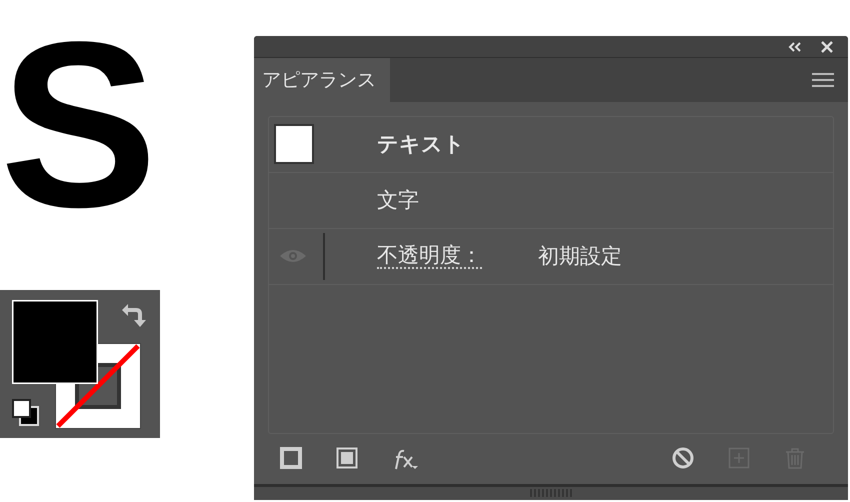  I want to click on opacity-value: 初期設定, so click(580, 256).